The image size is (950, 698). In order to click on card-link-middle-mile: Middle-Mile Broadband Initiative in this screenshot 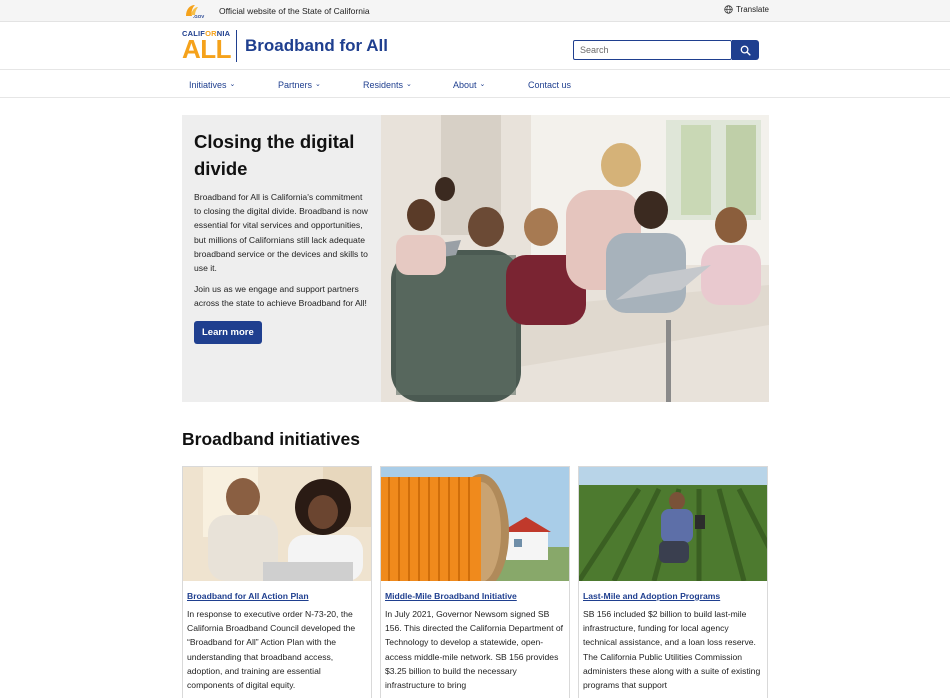, I will do `click(475, 596)`.